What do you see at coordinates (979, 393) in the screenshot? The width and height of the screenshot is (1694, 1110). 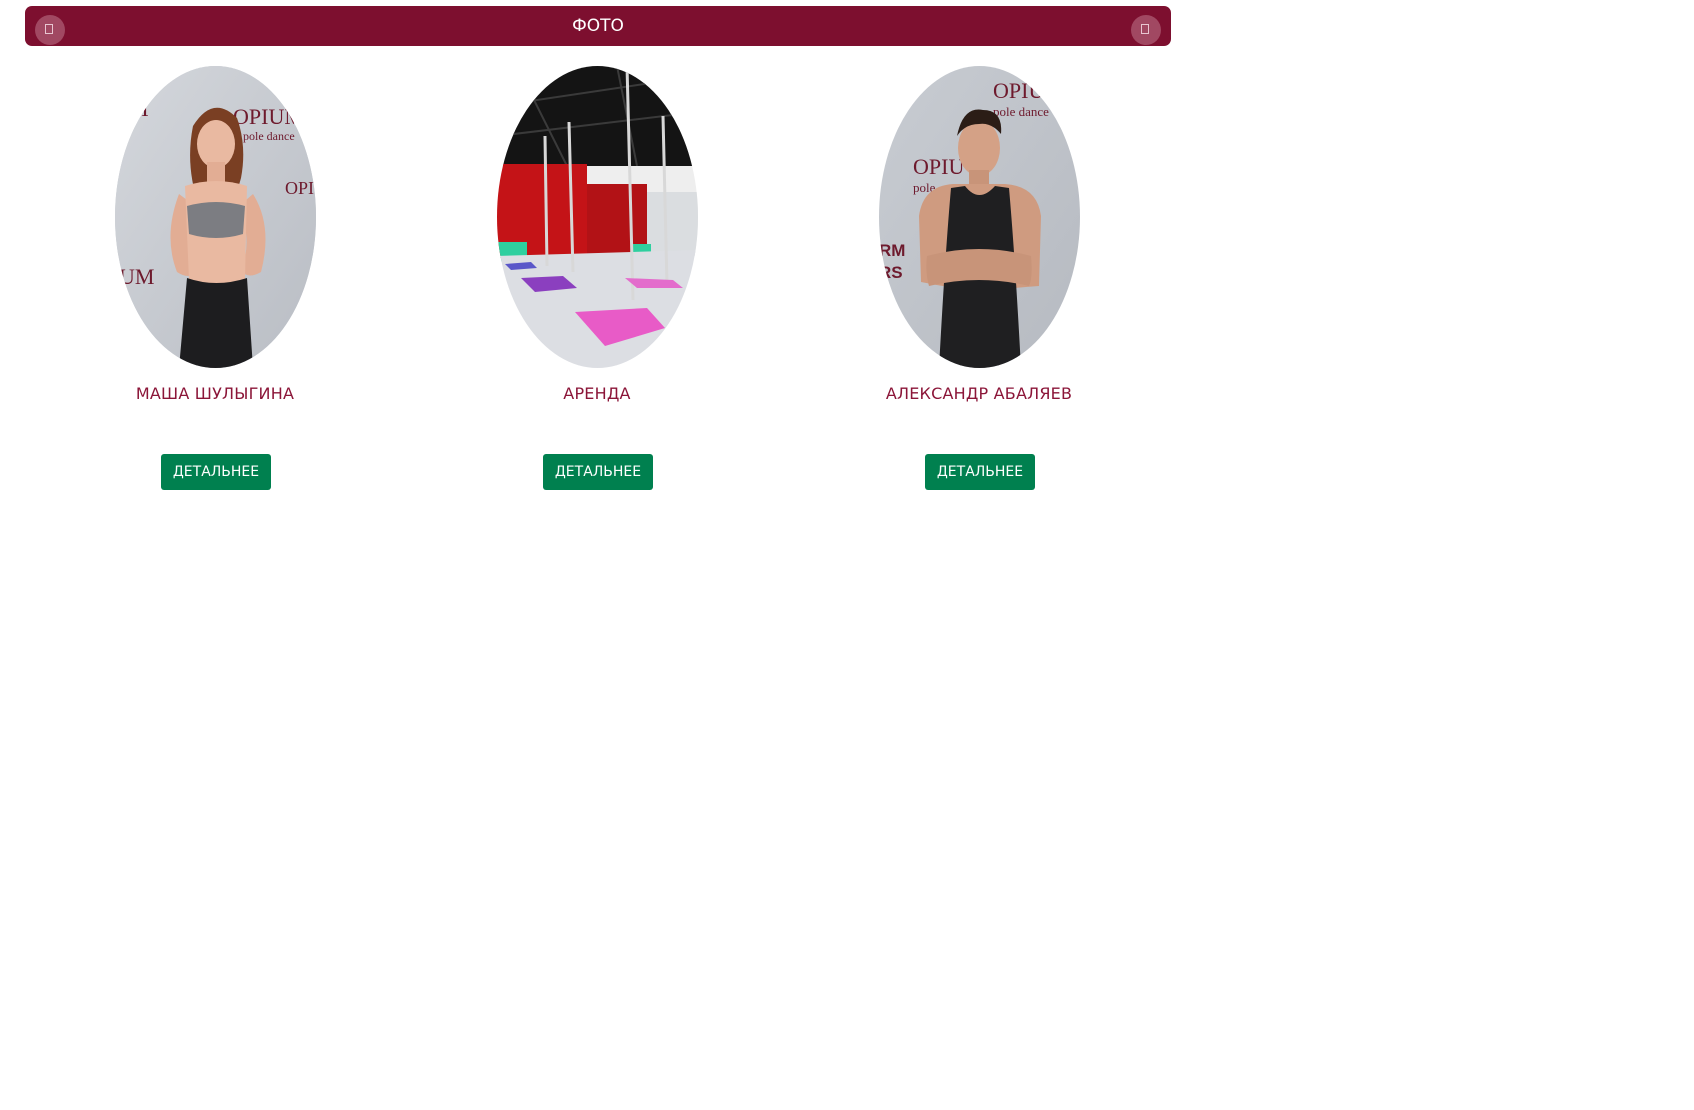 I see `card-name: АЛЕКСАНДР АБАЛЯЕВ` at bounding box center [979, 393].